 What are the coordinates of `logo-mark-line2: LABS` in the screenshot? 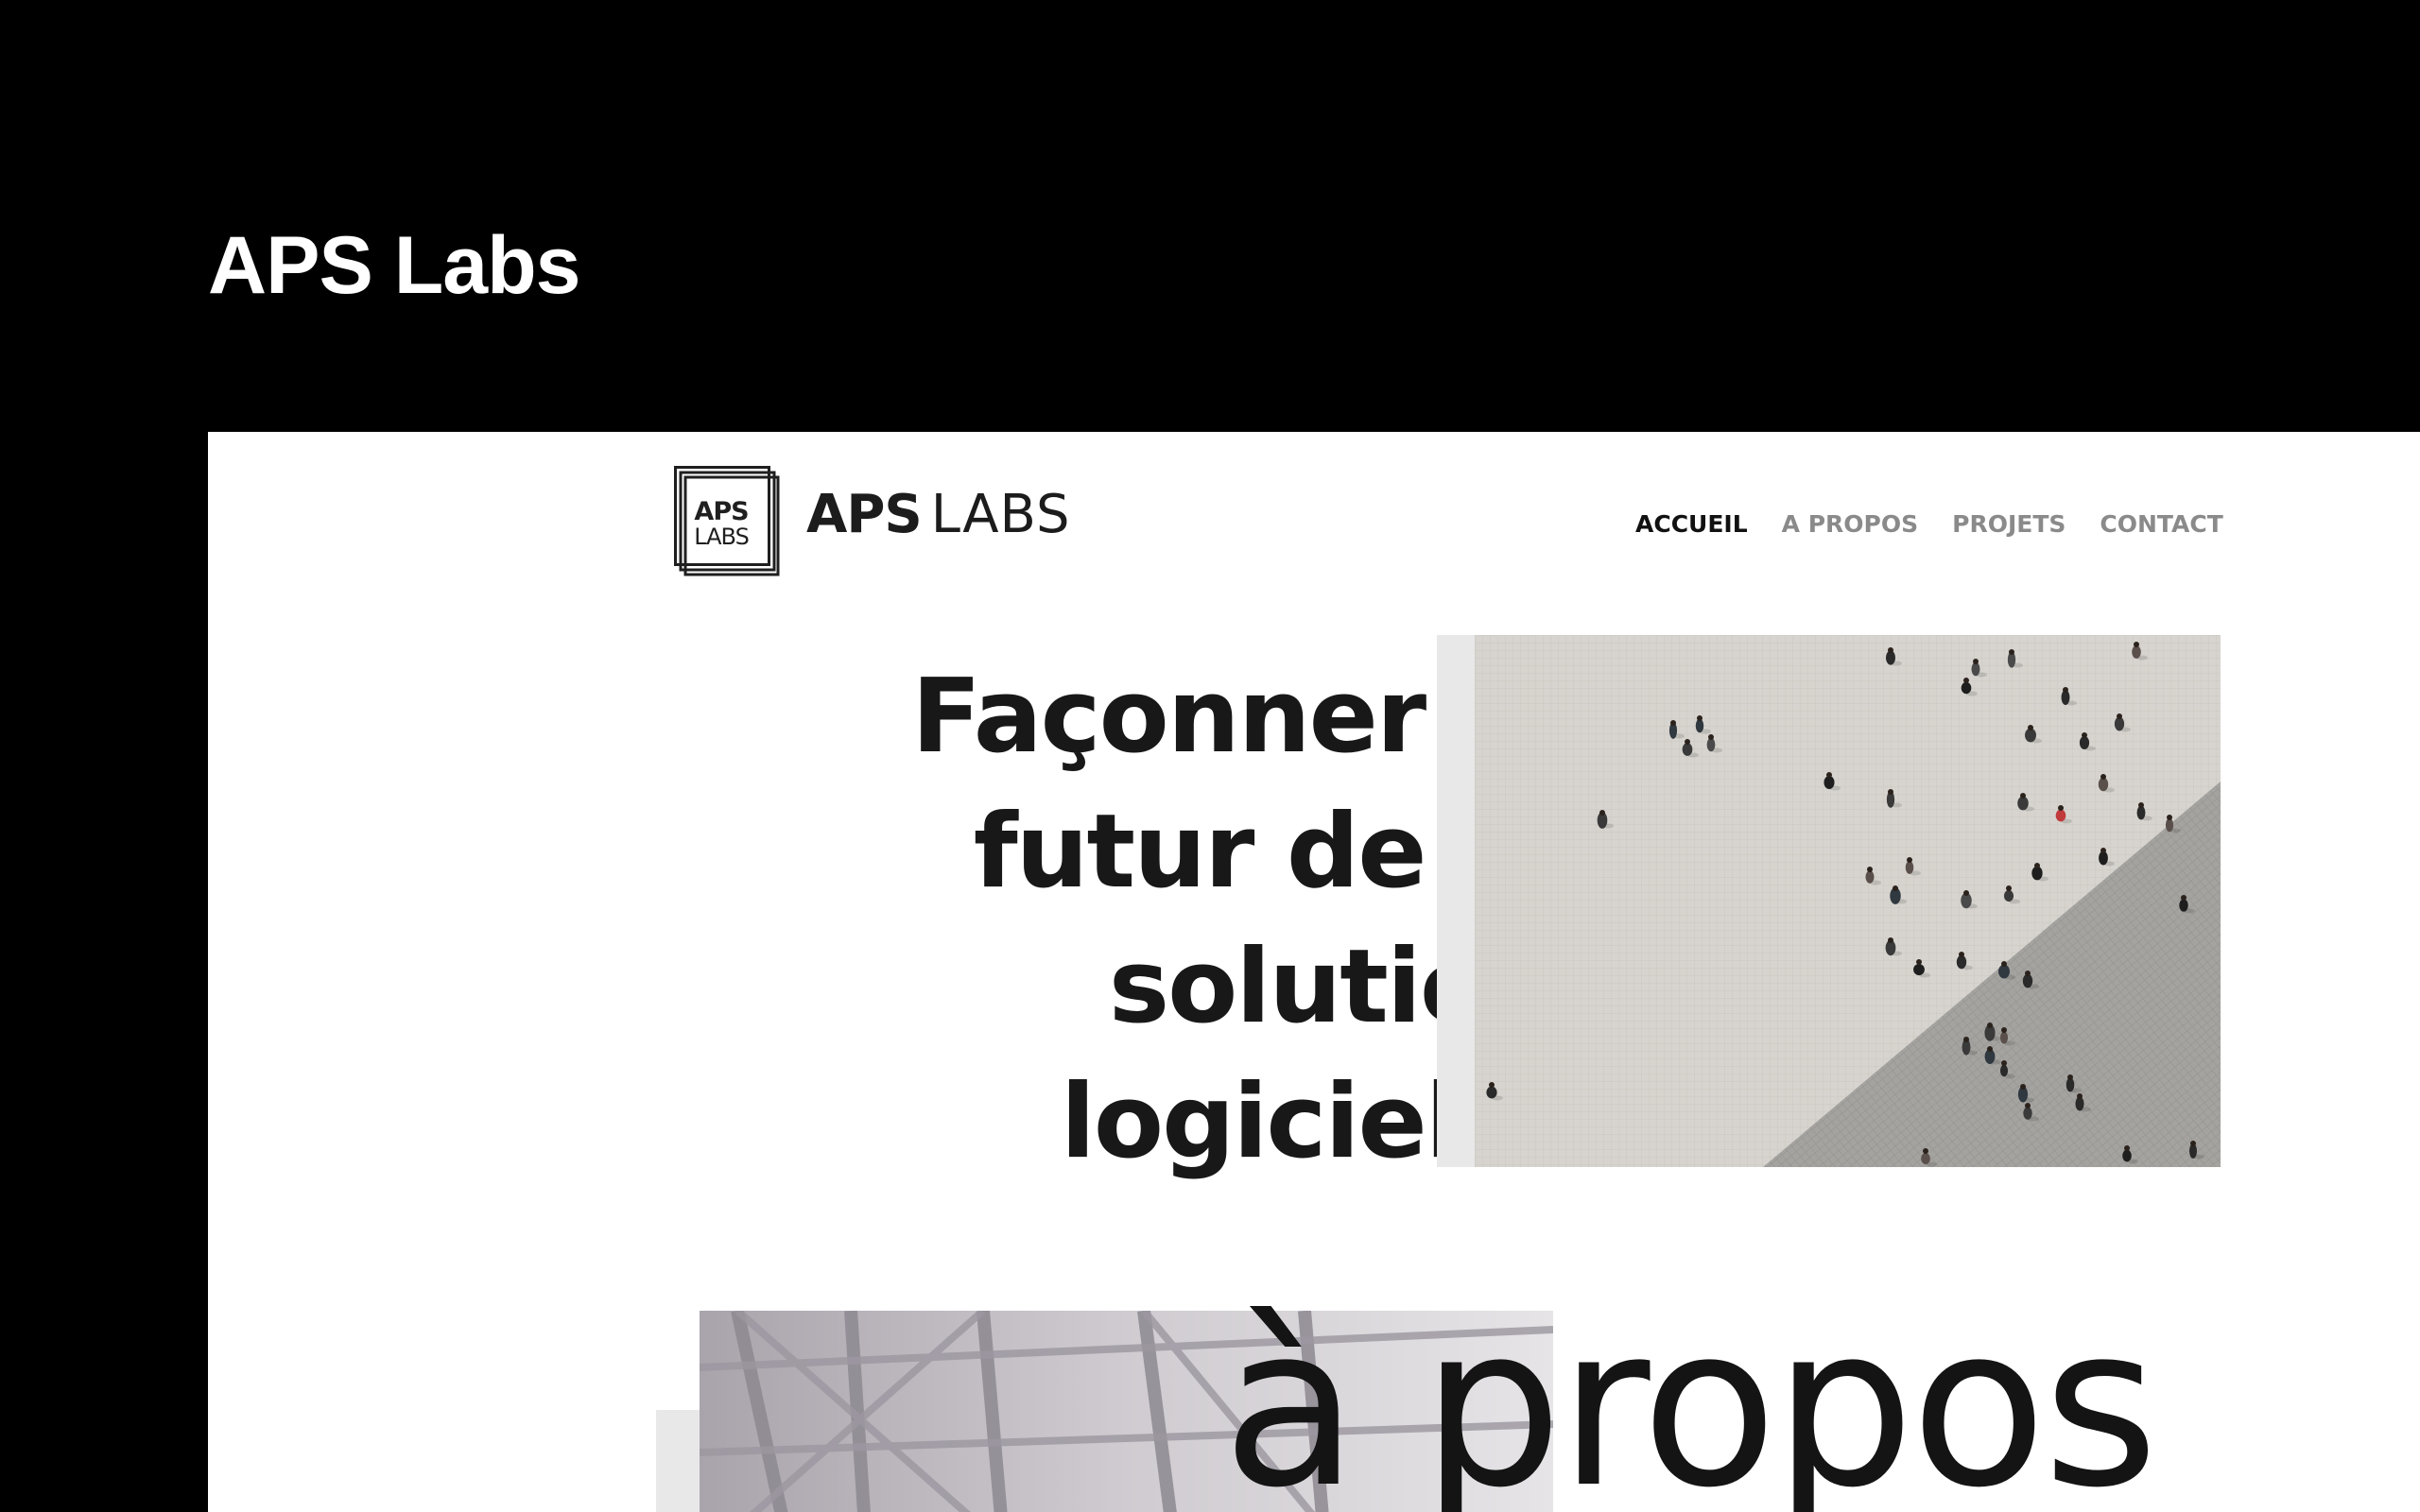 It's located at (722, 537).